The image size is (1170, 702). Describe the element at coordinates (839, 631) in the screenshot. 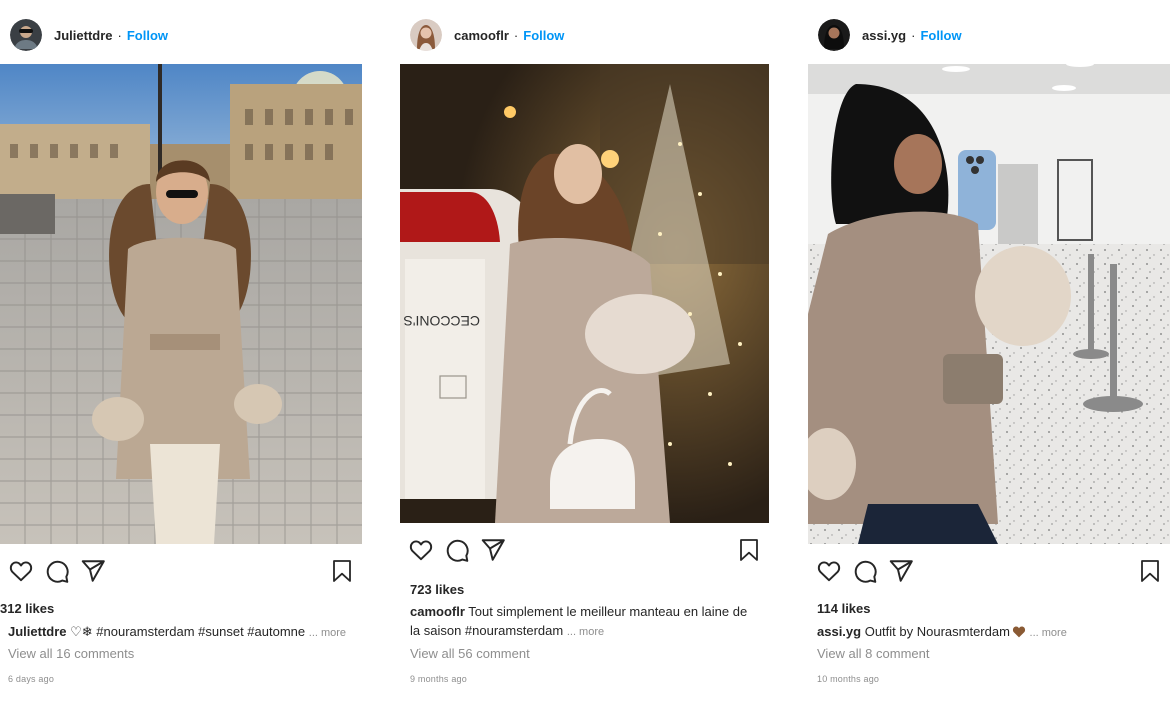

I see `caption-username: assi.yg` at that location.